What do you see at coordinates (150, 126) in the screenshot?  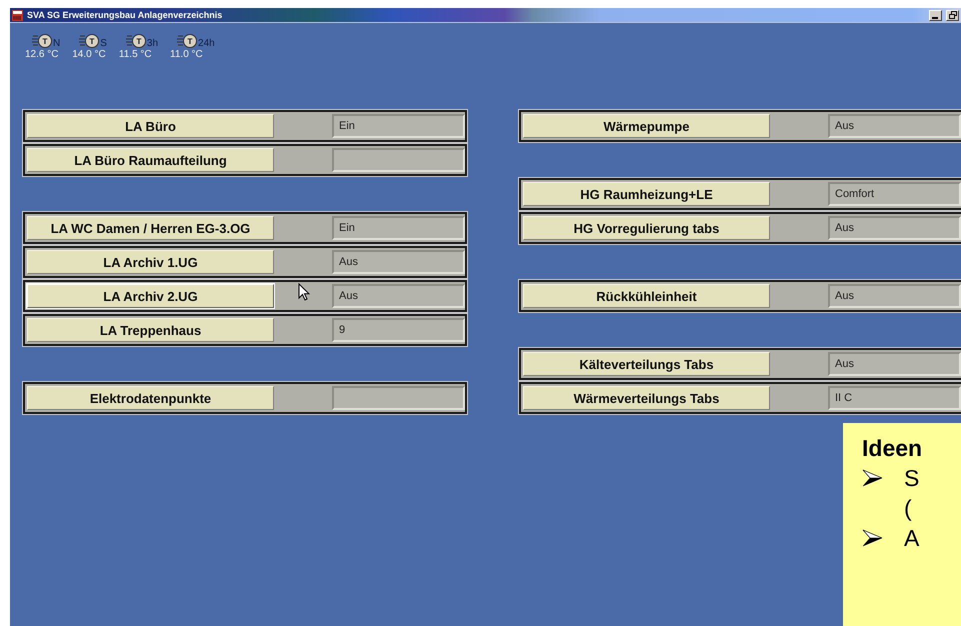 I see `system-button: LA Büro` at bounding box center [150, 126].